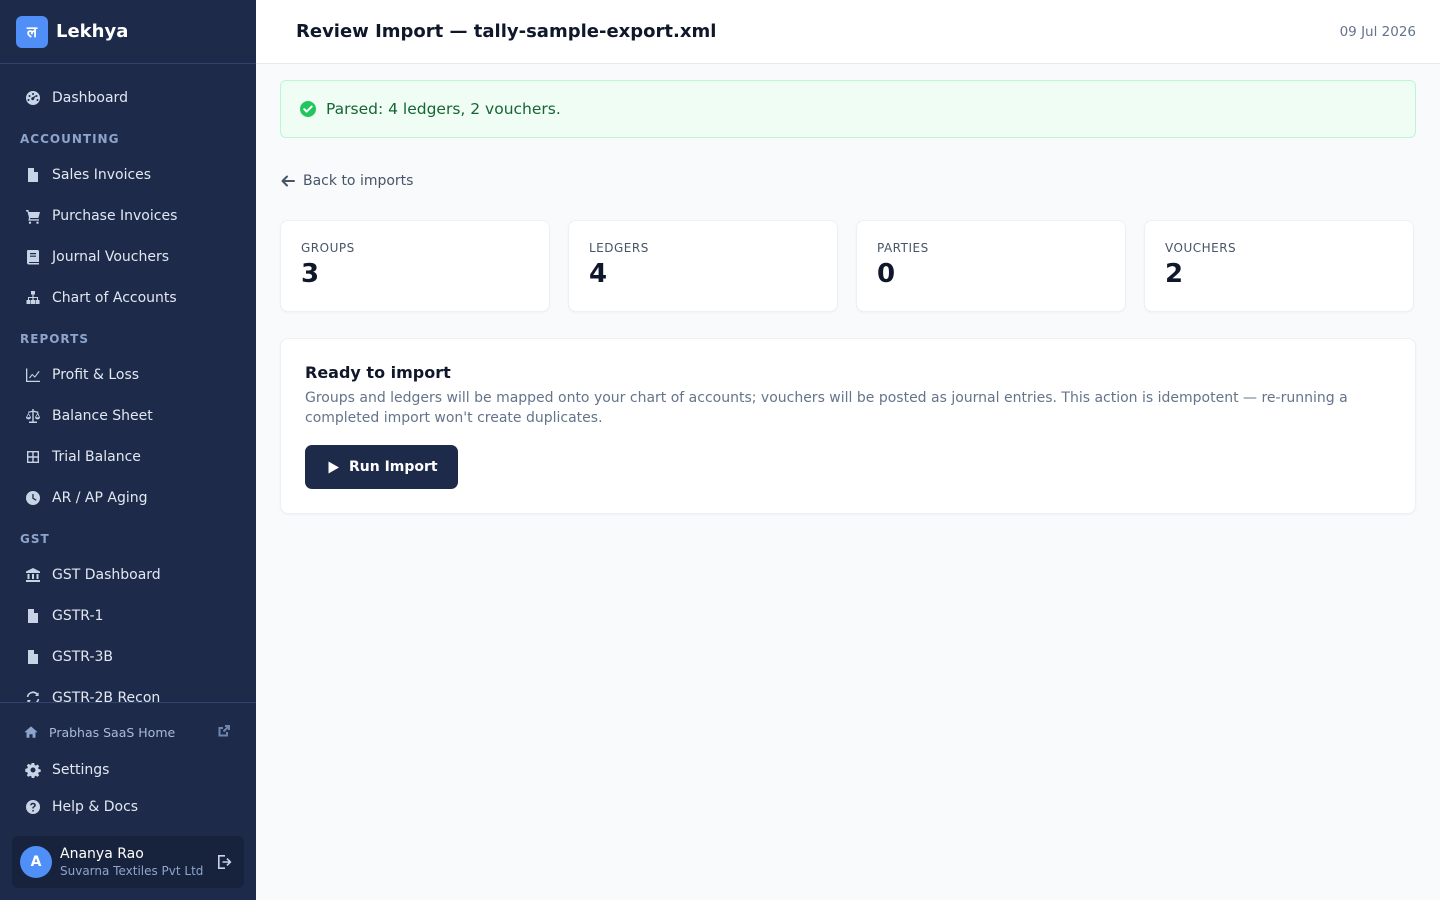 Image resolution: width=1440 pixels, height=900 pixels. What do you see at coordinates (102, 174) in the screenshot?
I see `sidebar-item-label: Sales Invoices` at bounding box center [102, 174].